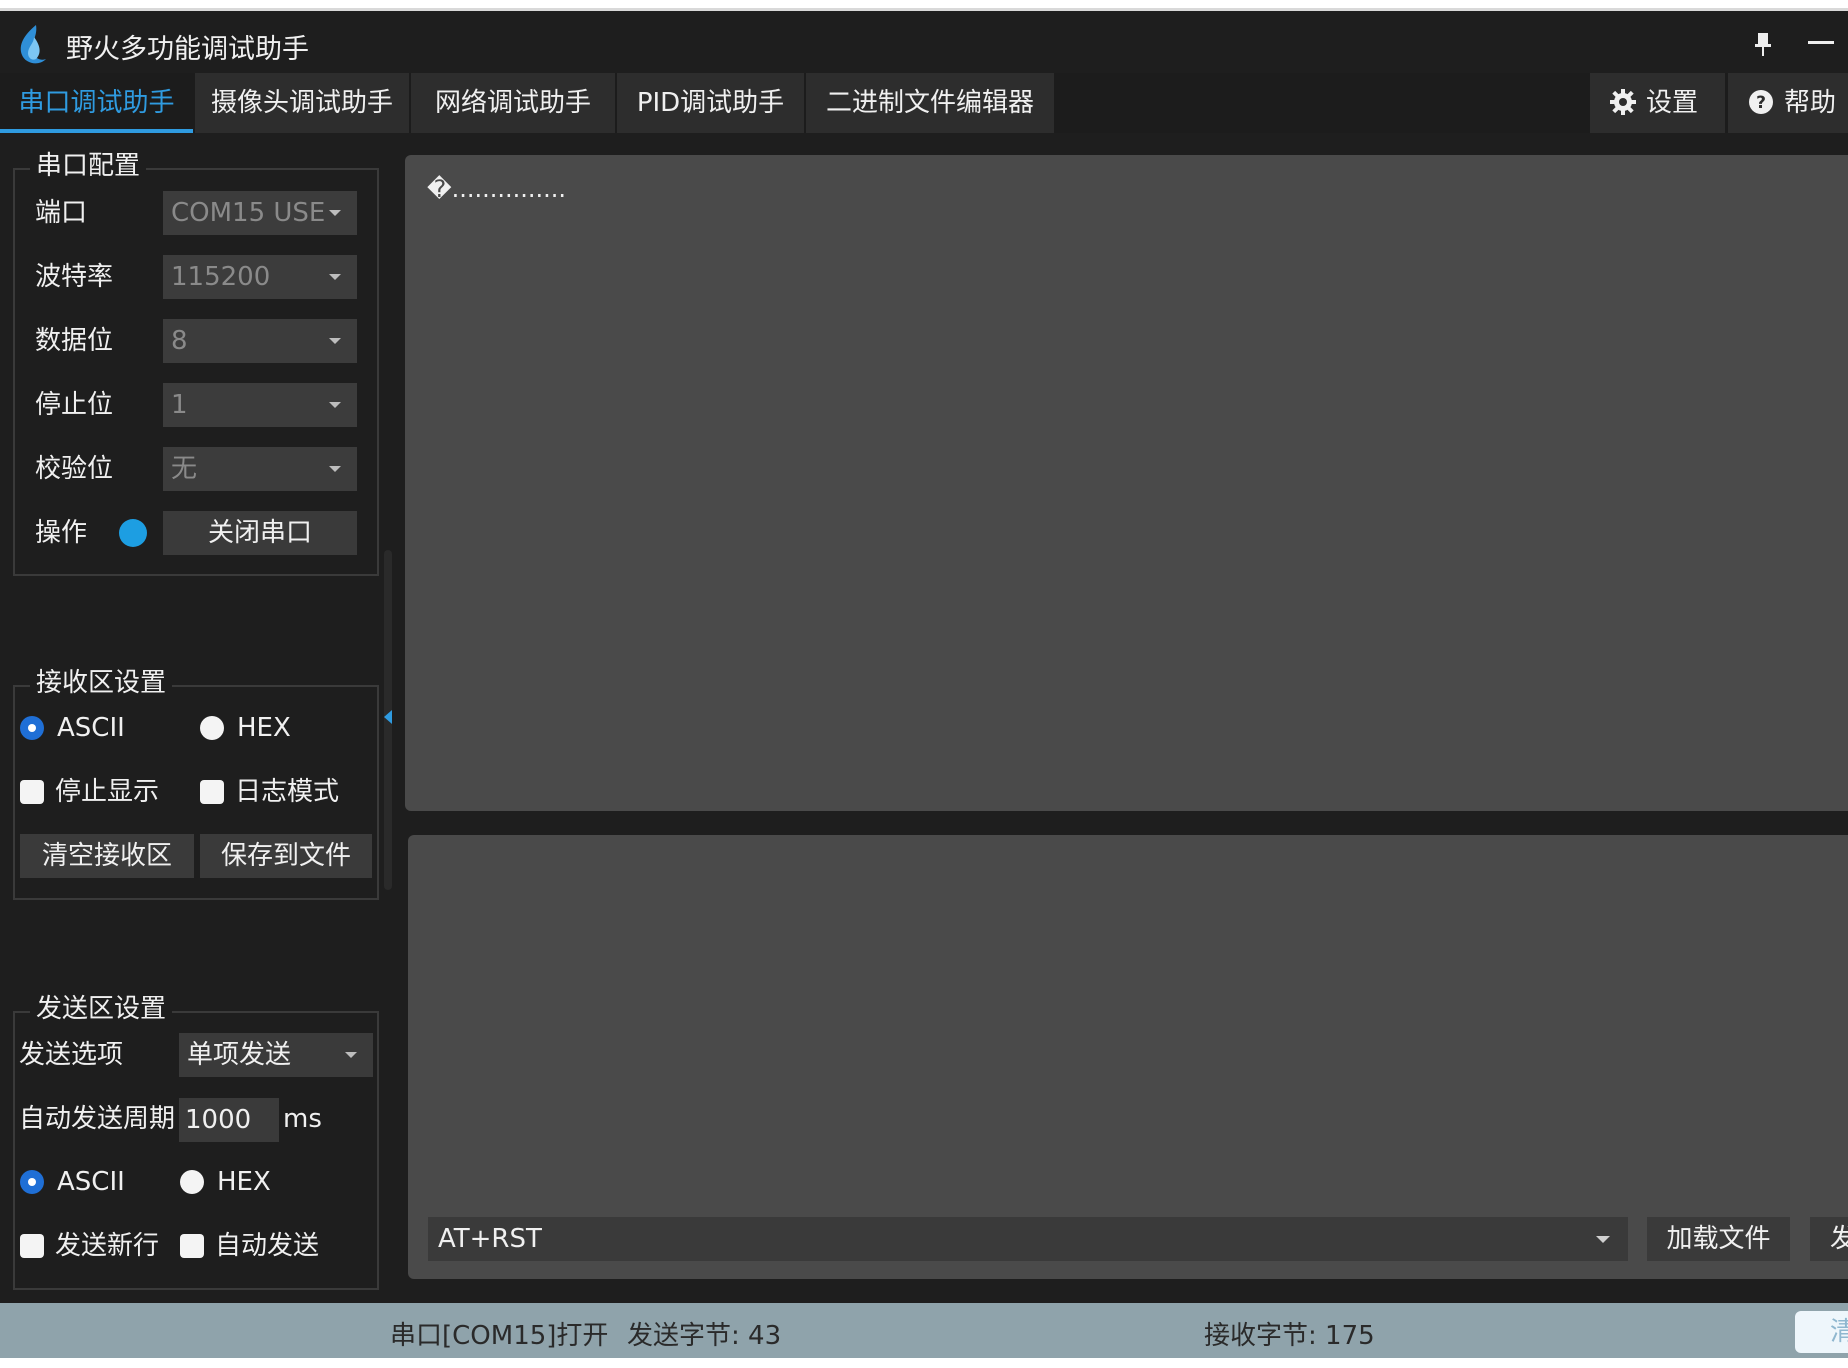  Describe the element at coordinates (61, 213) in the screenshot. I see `port-label: 端口` at that location.